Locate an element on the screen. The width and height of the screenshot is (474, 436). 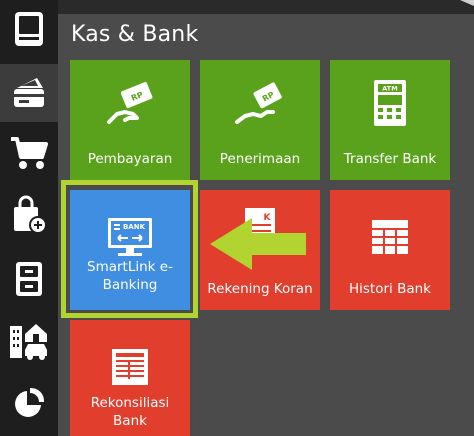
shopping-bag-add-icon is located at coordinates (30, 214).